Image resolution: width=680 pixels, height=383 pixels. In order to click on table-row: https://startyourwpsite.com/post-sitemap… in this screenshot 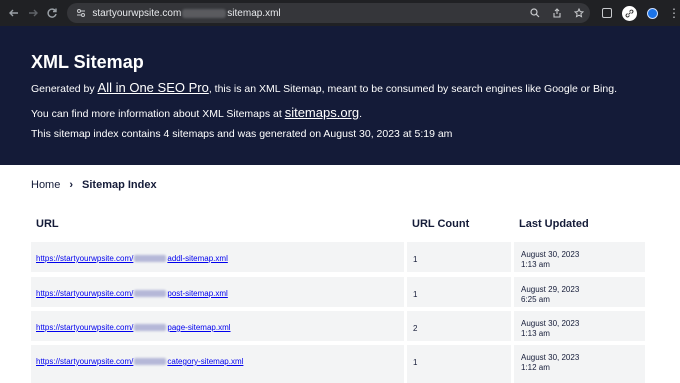, I will do `click(338, 292)`.